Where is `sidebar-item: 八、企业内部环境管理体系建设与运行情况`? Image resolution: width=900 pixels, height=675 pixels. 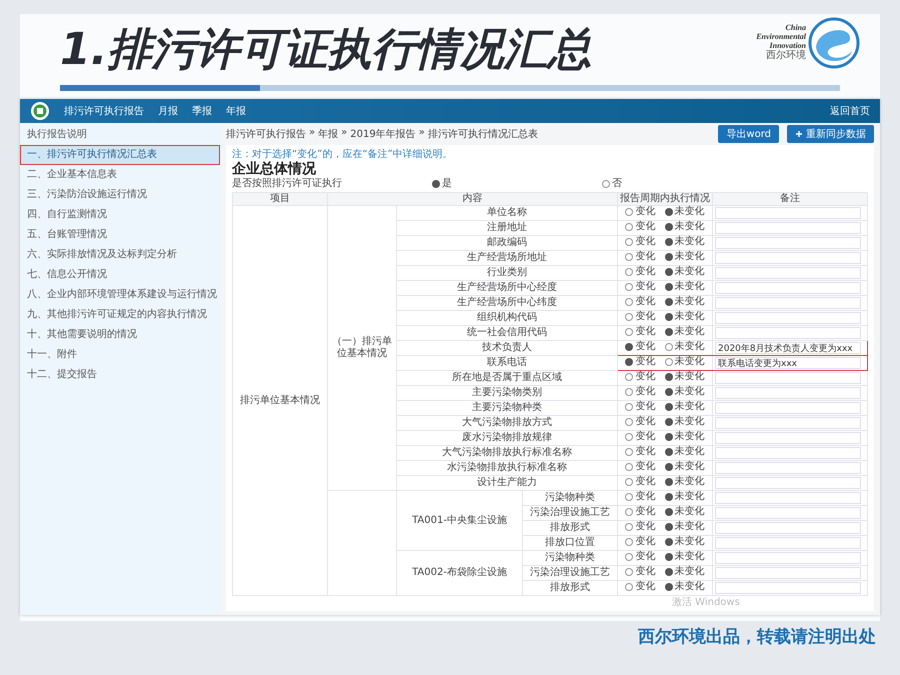 sidebar-item: 八、企业内部环境管理体系建设与运行情况 is located at coordinates (120, 295).